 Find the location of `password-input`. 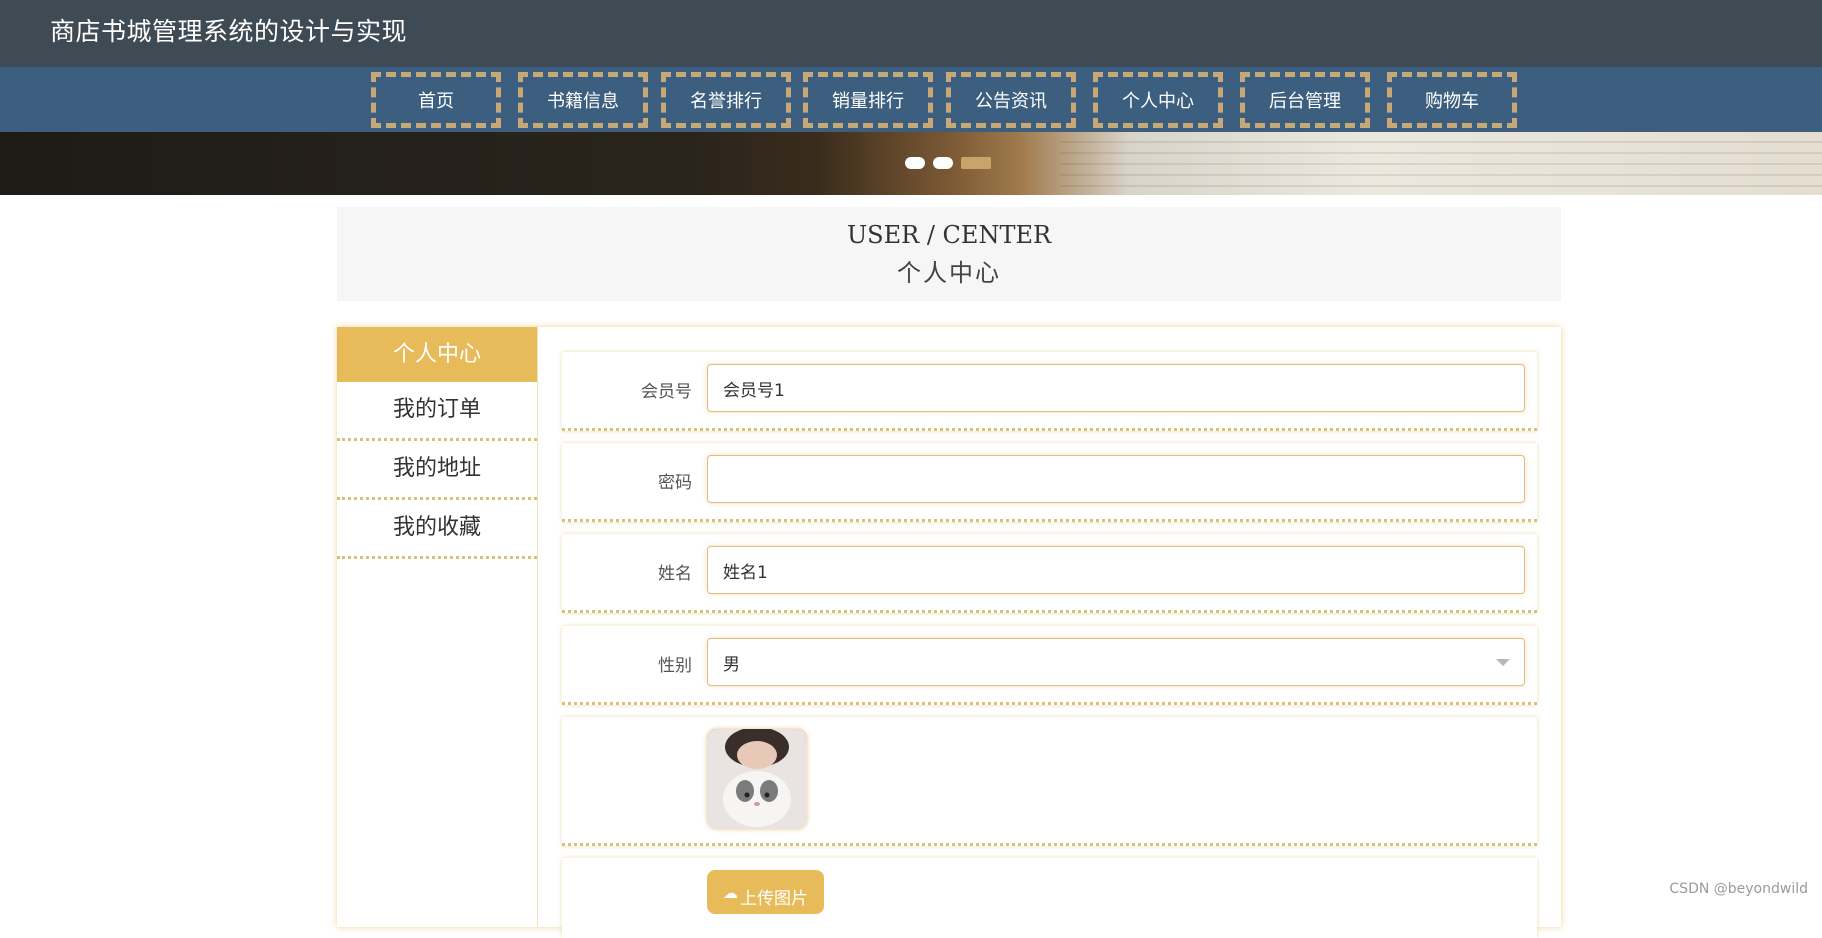

password-input is located at coordinates (1116, 479).